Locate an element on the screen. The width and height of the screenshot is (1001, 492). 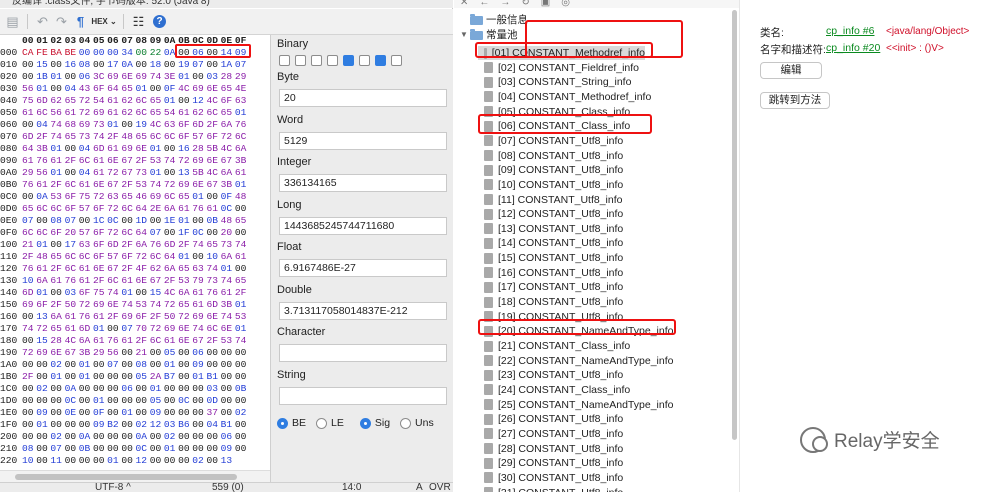
hex-row: 090 61 76 61 2F 6C 61 6E 67 2F 53 74 72 69 6E 67 3B is located at coordinates (135, 161).